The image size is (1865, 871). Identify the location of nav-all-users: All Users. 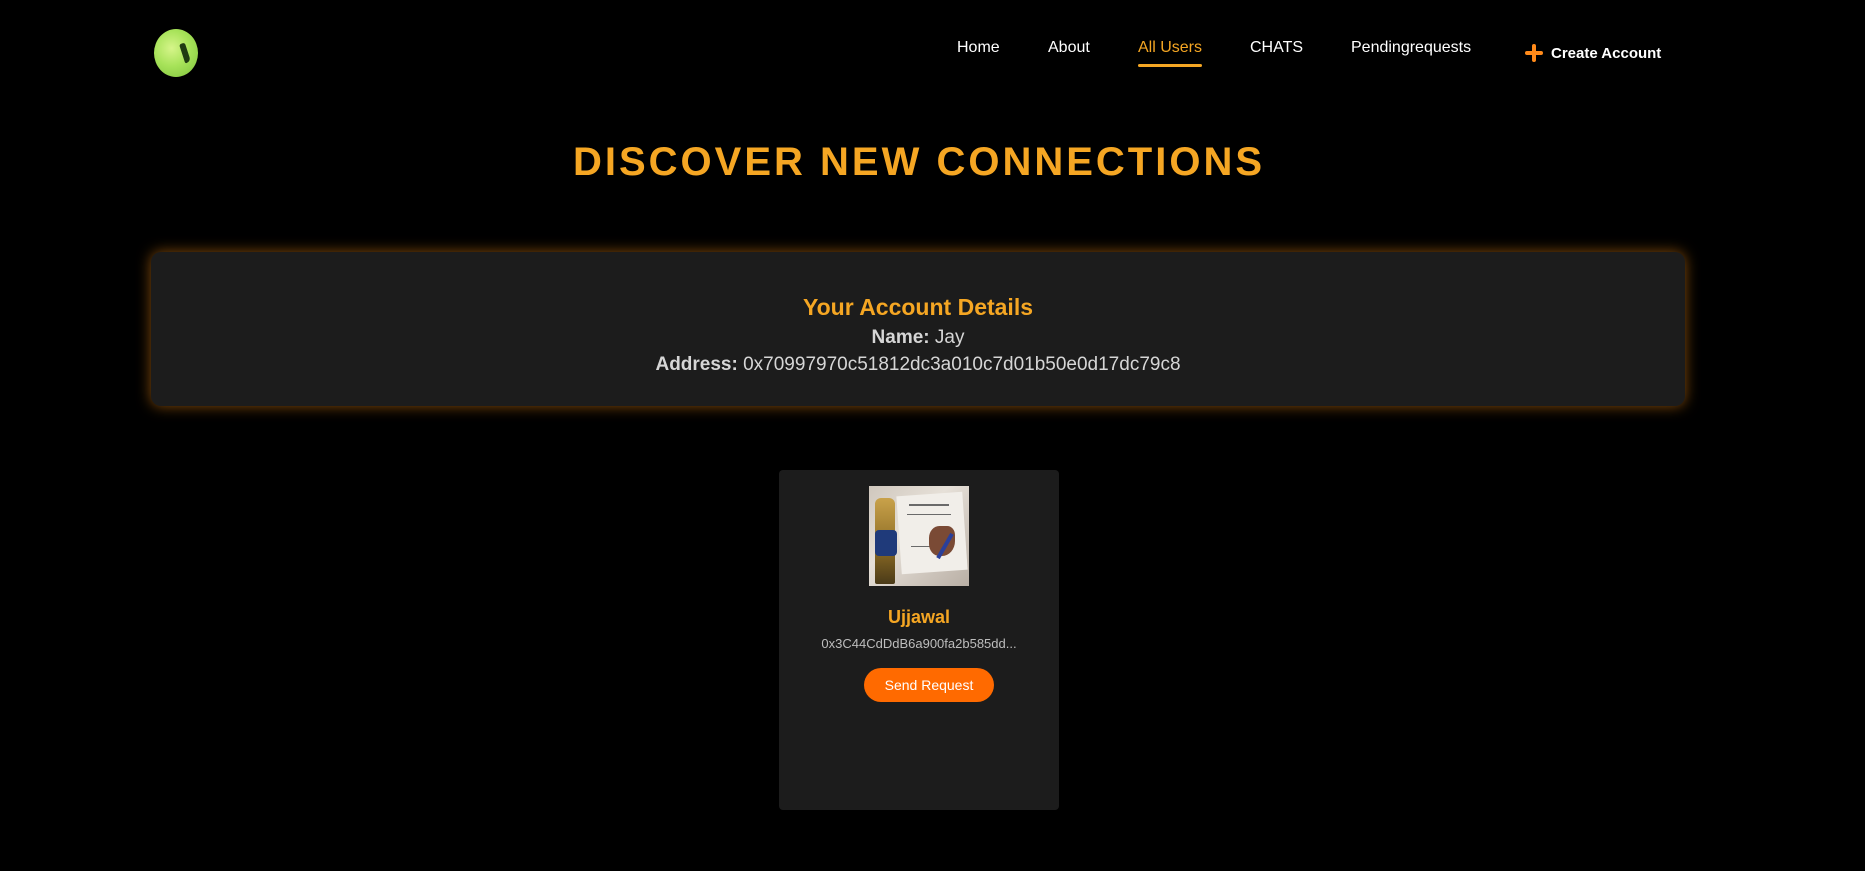
(1170, 52).